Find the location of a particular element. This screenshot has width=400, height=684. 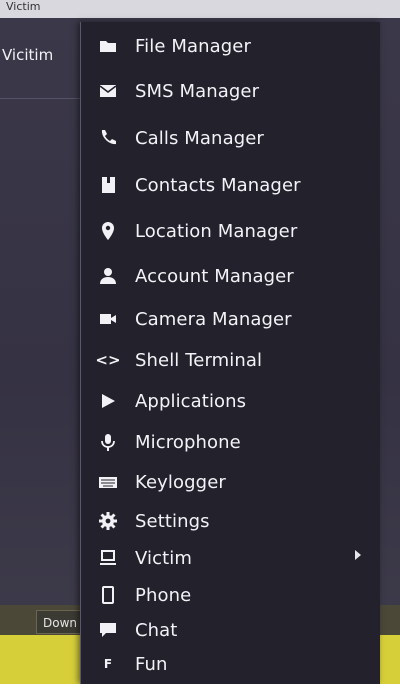

menu-item-label: Microphone is located at coordinates (188, 442).